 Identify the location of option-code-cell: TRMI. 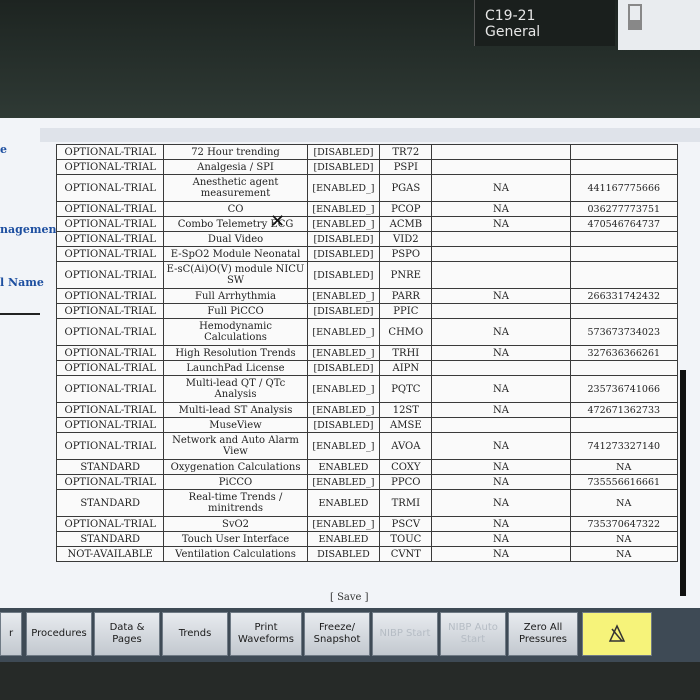
(406, 503).